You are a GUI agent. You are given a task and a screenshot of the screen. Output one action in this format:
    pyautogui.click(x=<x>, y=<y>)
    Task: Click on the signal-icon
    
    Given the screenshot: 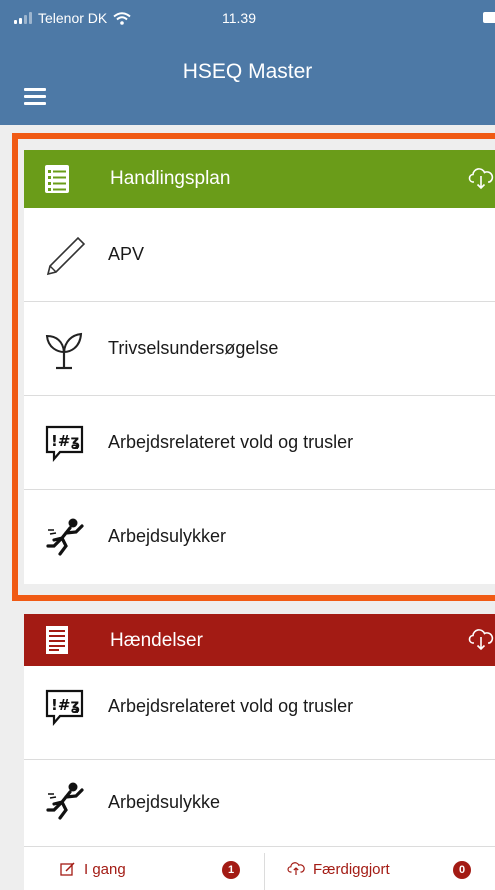 What is the action you would take?
    pyautogui.click(x=23, y=18)
    